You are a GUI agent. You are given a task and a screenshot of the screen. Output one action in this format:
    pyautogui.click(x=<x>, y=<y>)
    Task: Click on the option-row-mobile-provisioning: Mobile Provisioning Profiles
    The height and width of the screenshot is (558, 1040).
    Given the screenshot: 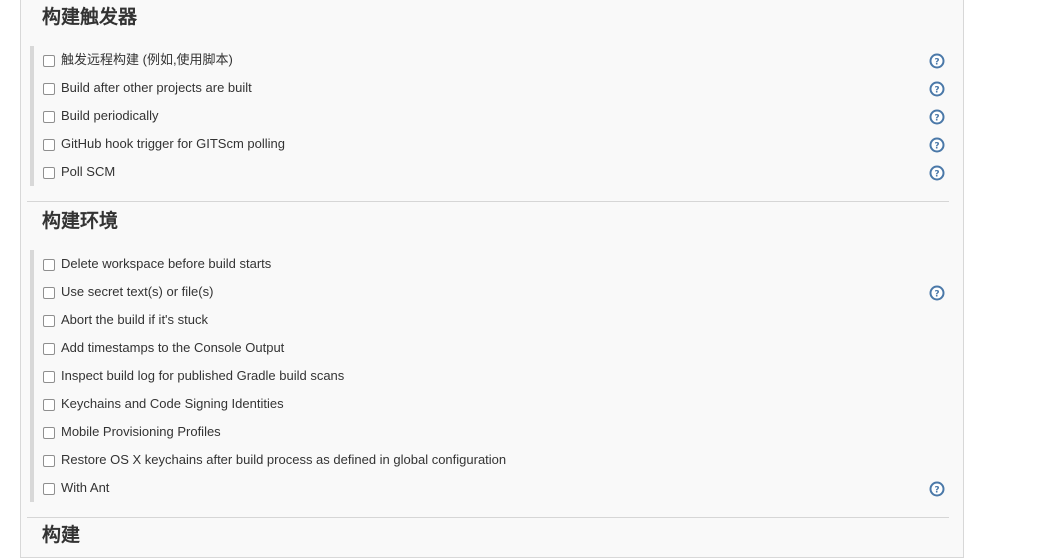 What is the action you would take?
    pyautogui.click(x=489, y=433)
    